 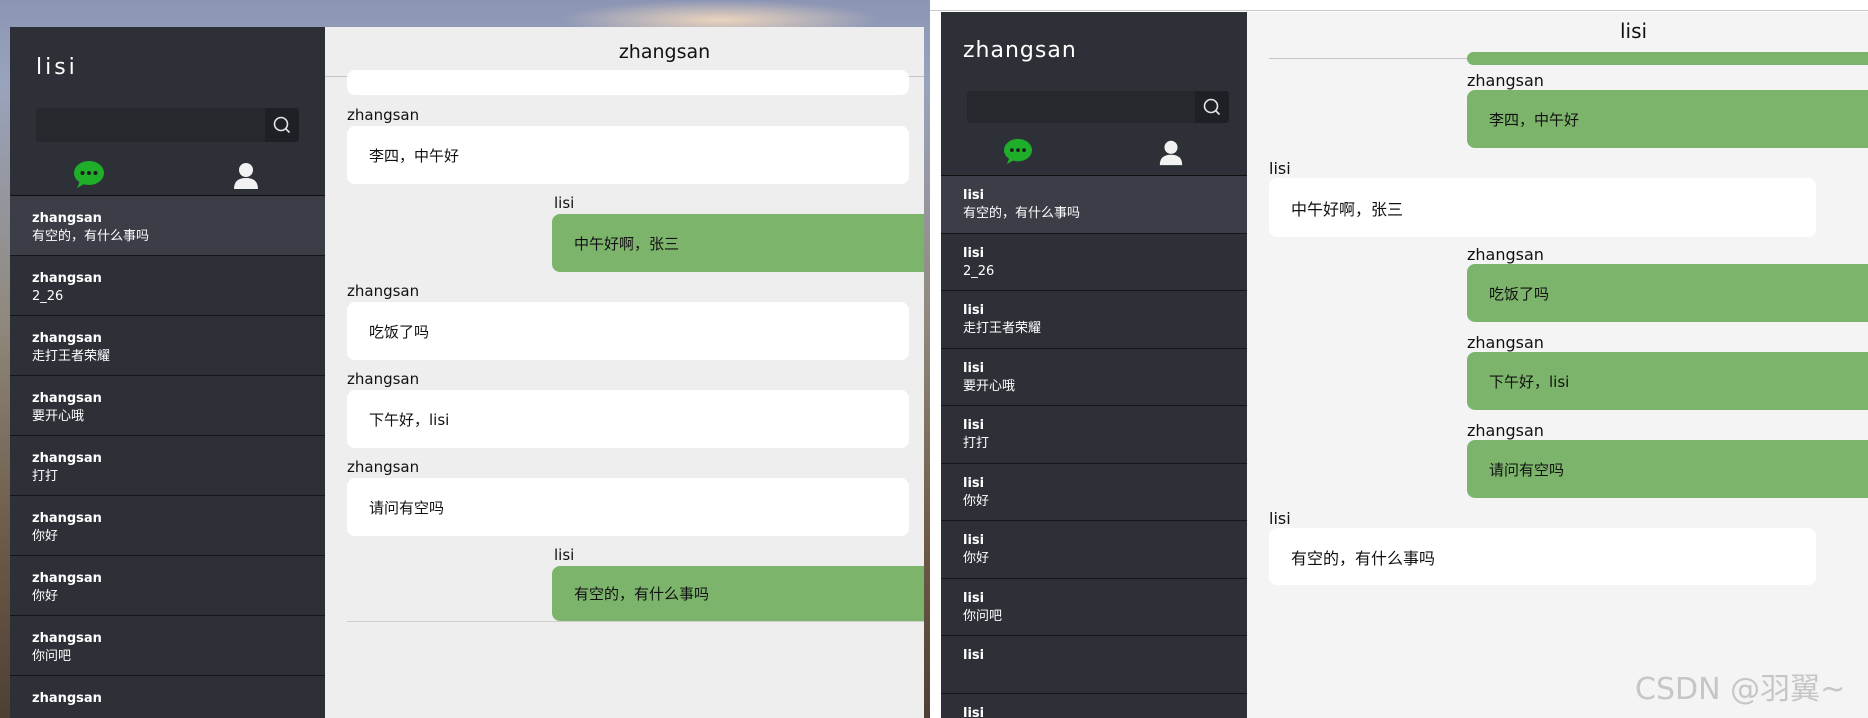 I want to click on list-item: lisi 打打, so click(x=1094, y=435).